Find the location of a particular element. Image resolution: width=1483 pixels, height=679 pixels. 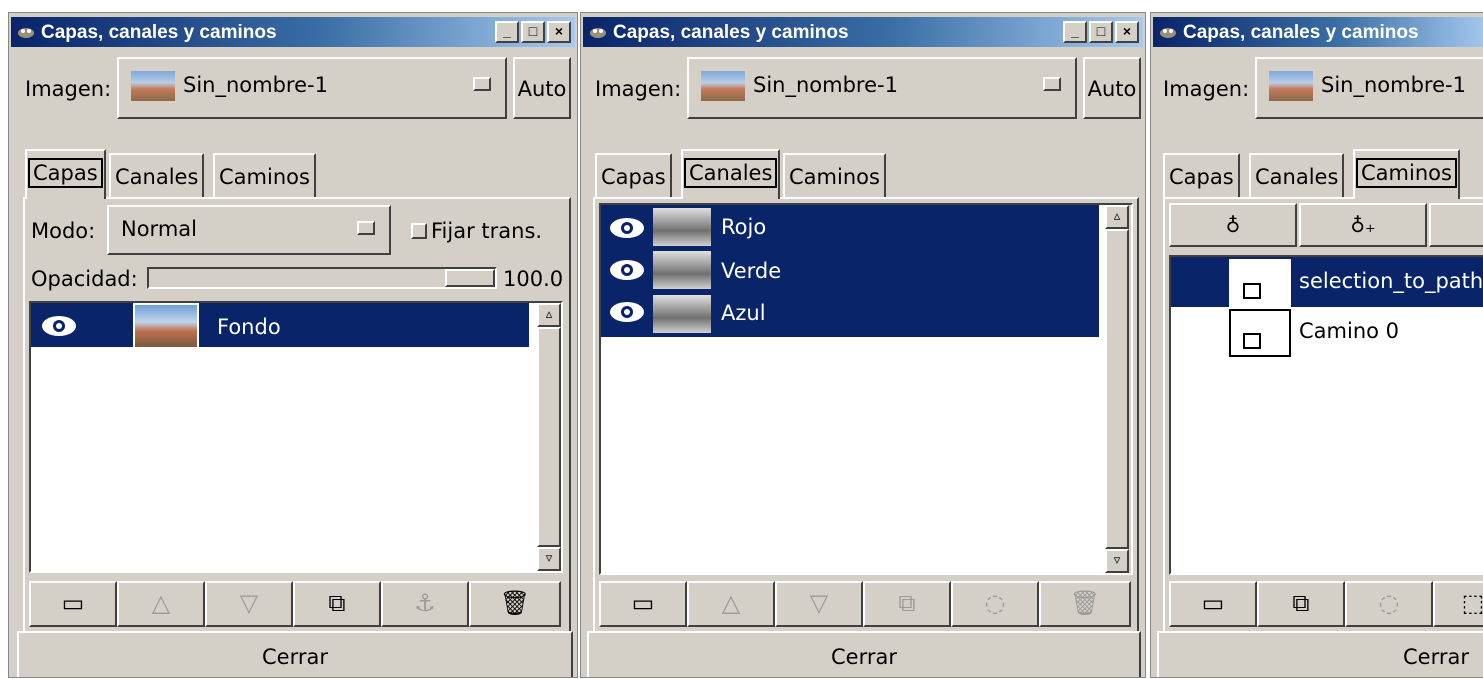

add-point-button: ♁₊ is located at coordinates (1363, 225).